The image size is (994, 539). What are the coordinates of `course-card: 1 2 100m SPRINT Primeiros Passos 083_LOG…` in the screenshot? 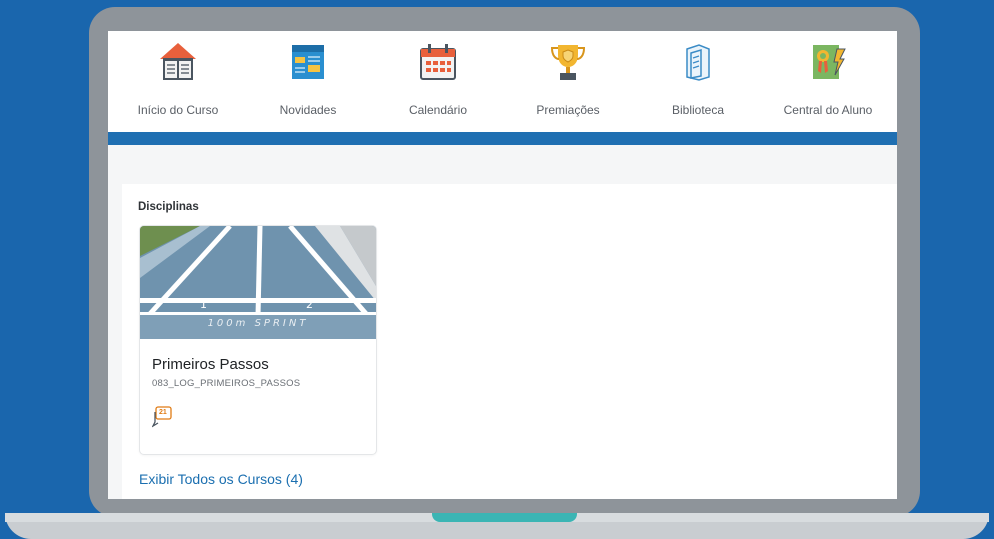 It's located at (258, 340).